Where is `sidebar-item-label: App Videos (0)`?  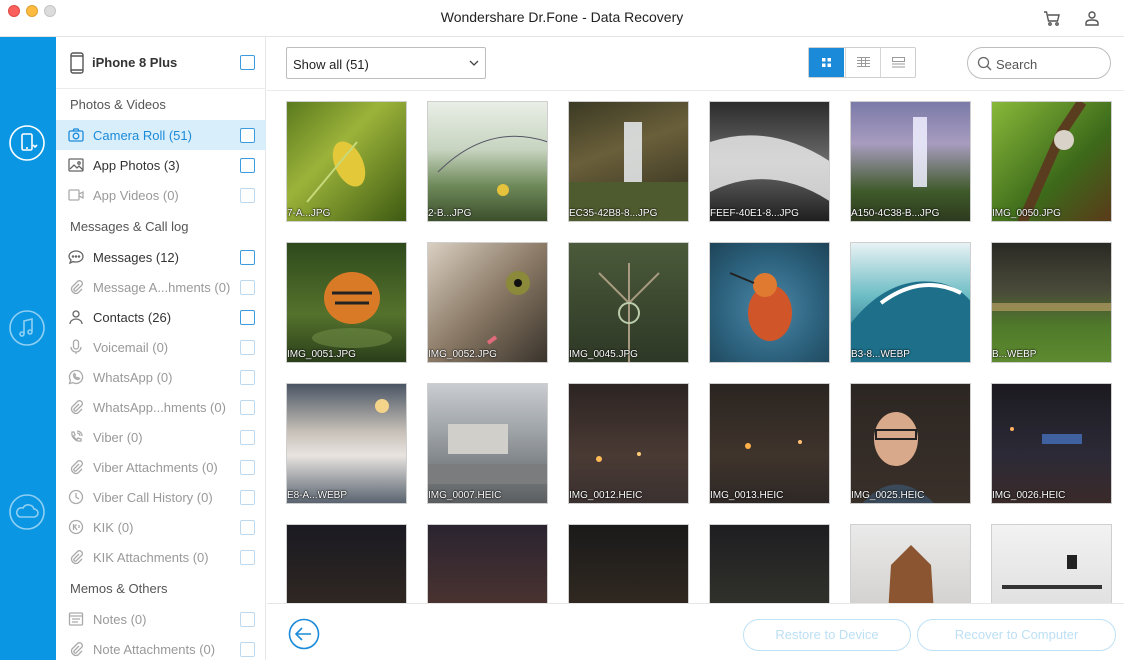
sidebar-item-label: App Videos (0) is located at coordinates (136, 195).